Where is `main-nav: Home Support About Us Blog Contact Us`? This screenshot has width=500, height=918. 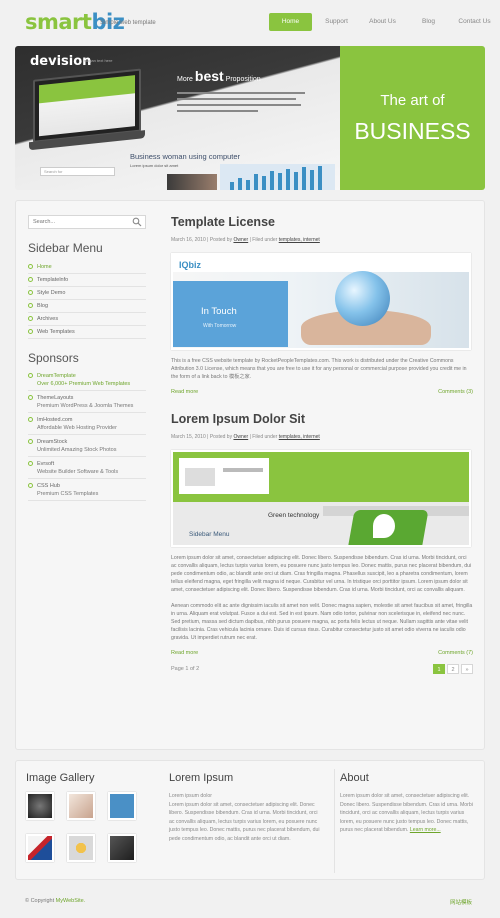 main-nav: Home Support About Us Blog Contact Us is located at coordinates (384, 22).